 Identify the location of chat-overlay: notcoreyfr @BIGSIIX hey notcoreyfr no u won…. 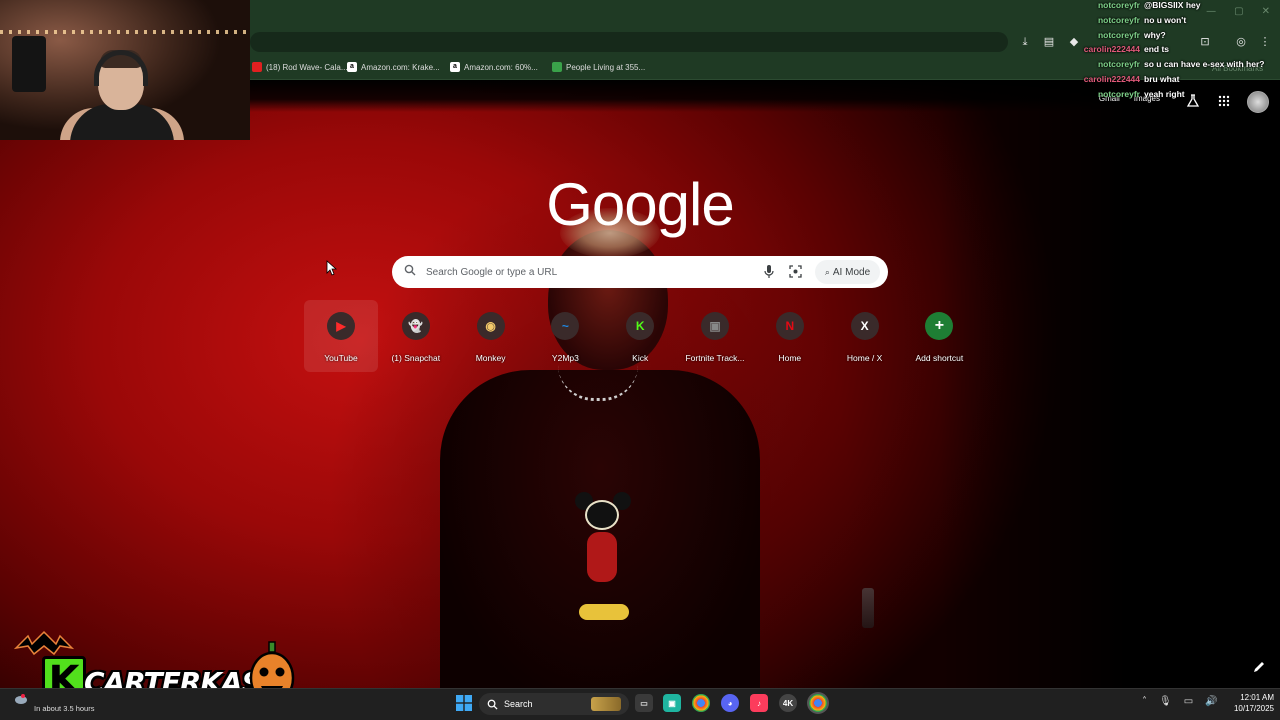
(1170, 55).